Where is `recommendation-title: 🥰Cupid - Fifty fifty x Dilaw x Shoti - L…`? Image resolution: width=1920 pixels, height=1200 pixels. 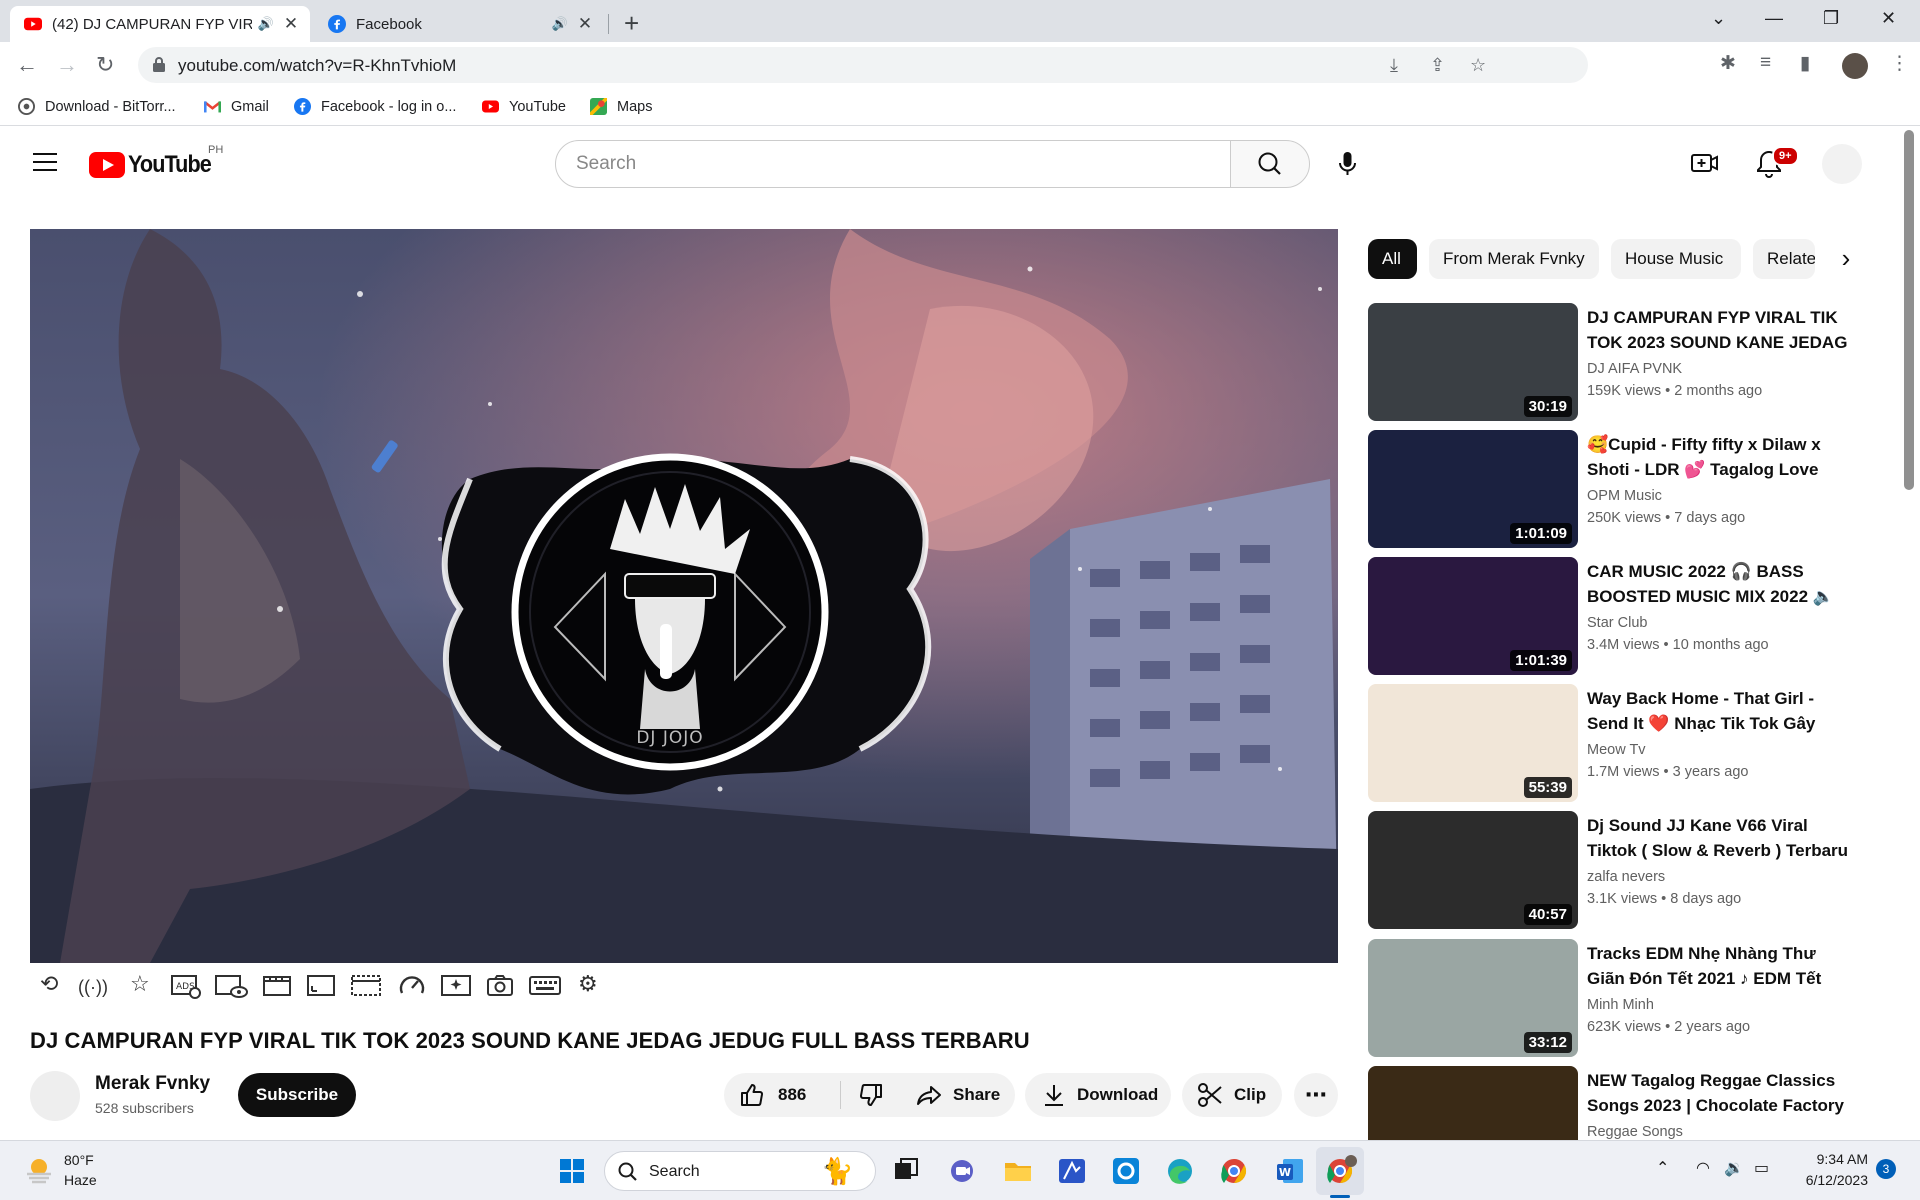
recommendation-title: 🥰Cupid - Fifty fifty x Dilaw x Shoti - L… is located at coordinates (1718, 457).